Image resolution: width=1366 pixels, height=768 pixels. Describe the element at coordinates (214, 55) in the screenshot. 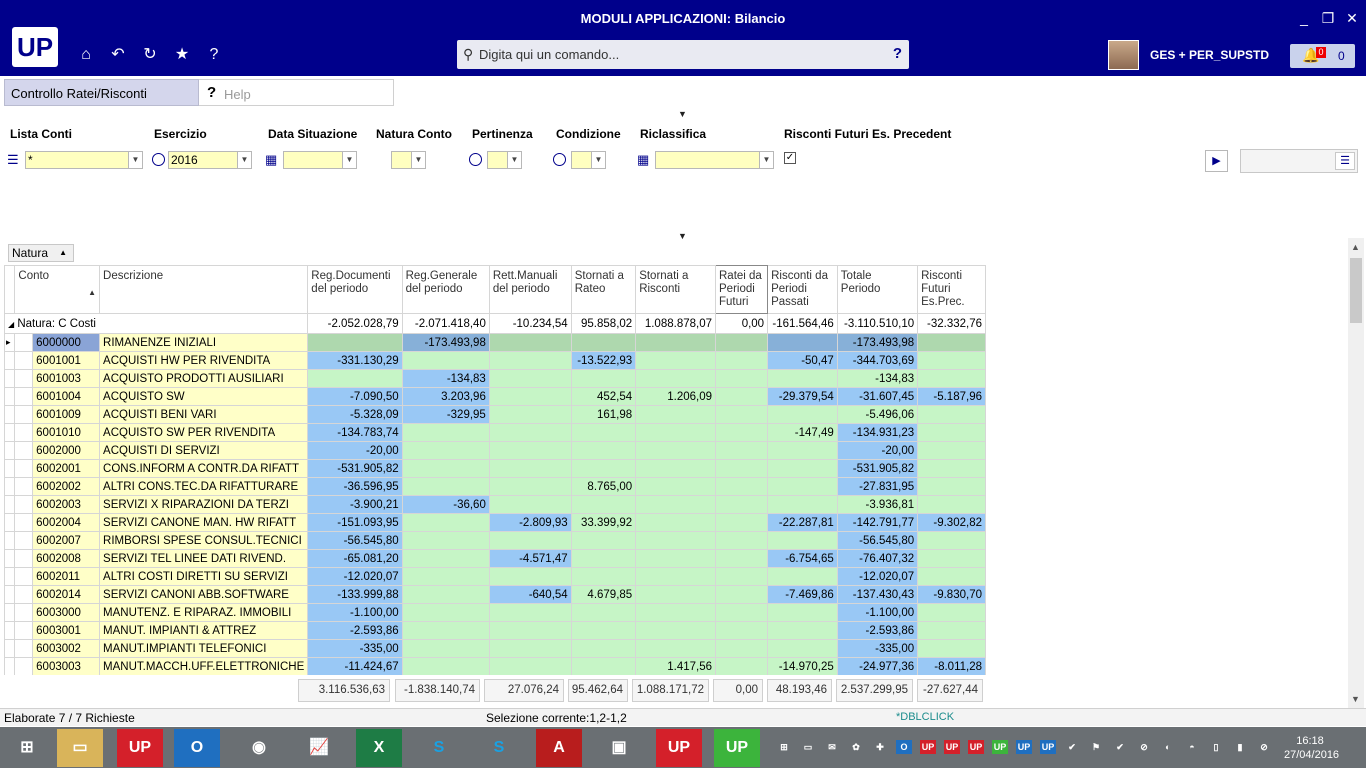

I see `help-icon: ?` at that location.